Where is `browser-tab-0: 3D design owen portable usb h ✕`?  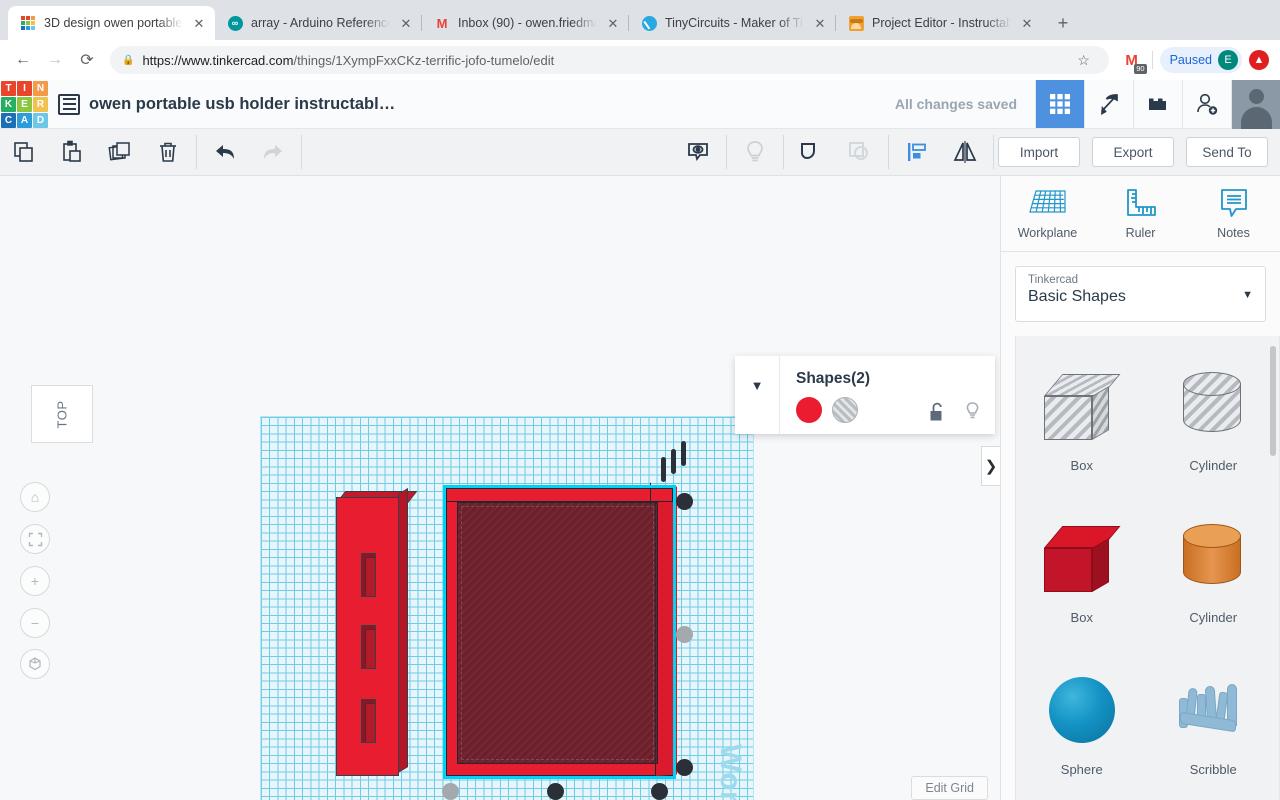
browser-tab-0: 3D design owen portable usb h ✕ is located at coordinates (111, 23).